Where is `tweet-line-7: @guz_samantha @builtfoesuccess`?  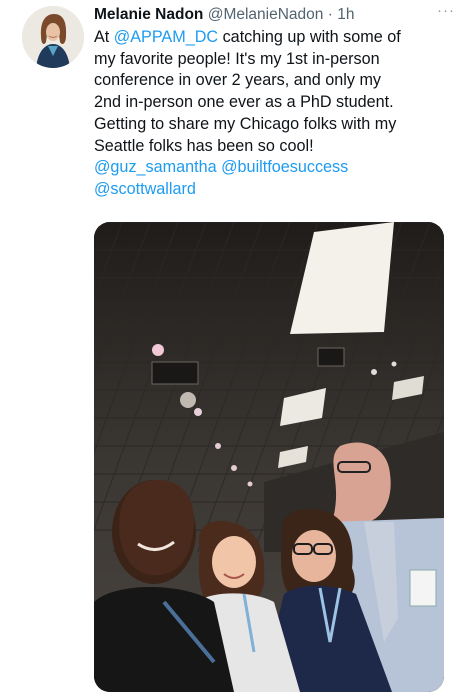 tweet-line-7: @guz_samantha @builtfoesuccess is located at coordinates (274, 168).